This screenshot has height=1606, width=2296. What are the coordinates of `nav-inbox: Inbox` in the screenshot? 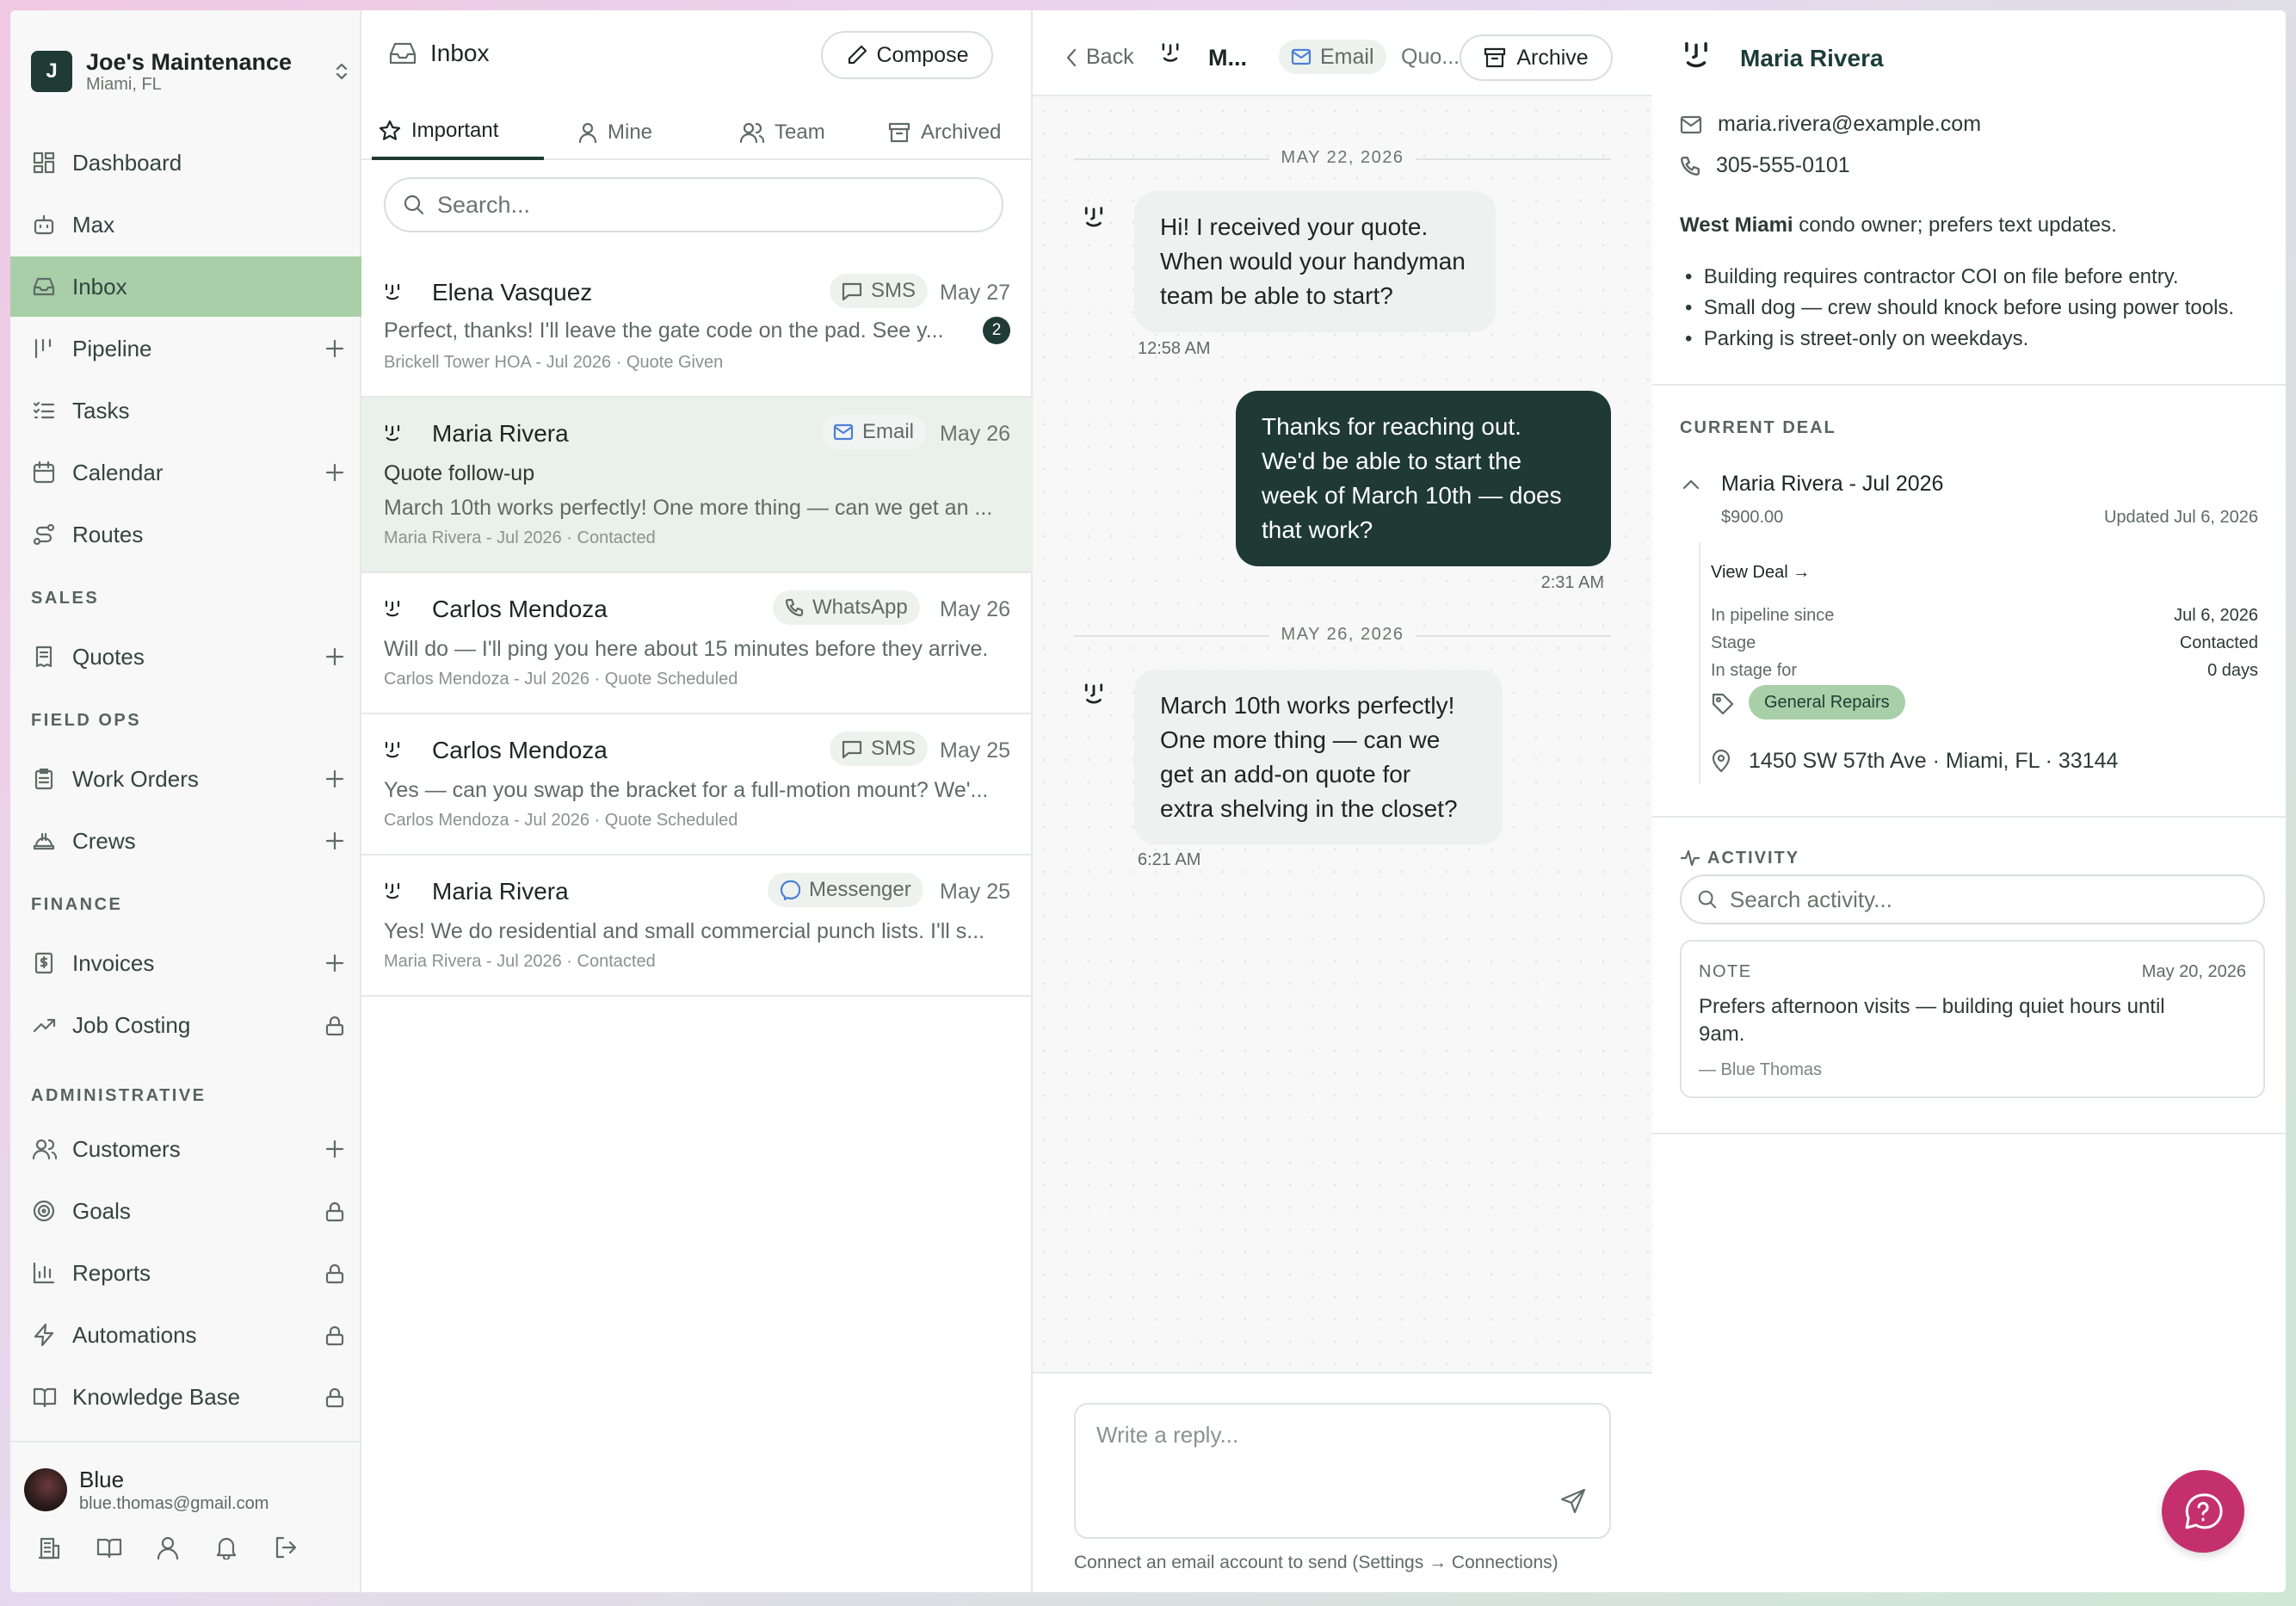 It's located at (185, 286).